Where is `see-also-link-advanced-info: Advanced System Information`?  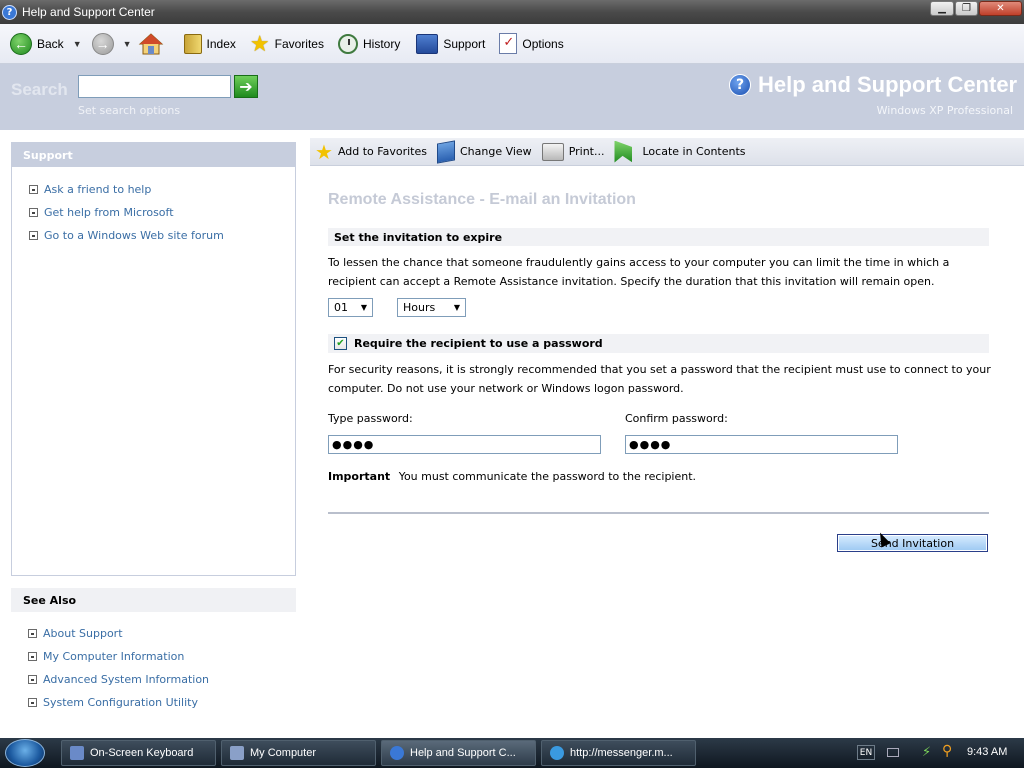 see-also-link-advanced-info: Advanced System Information is located at coordinates (162, 679).